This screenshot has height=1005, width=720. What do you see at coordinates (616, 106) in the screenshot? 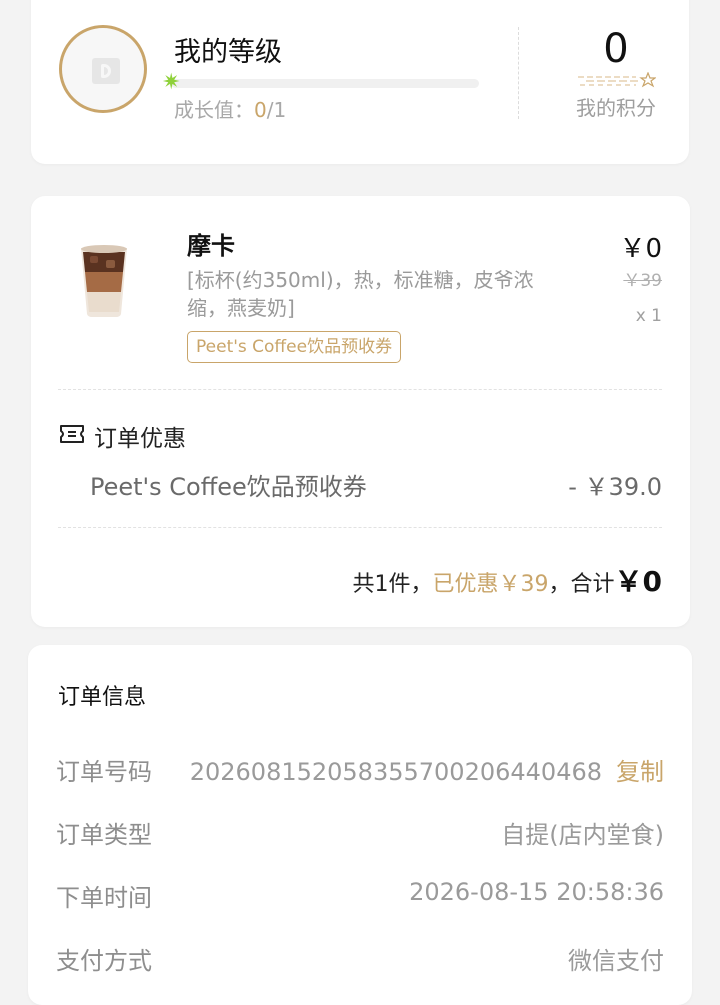
I see `points-label: 我的积分` at bounding box center [616, 106].